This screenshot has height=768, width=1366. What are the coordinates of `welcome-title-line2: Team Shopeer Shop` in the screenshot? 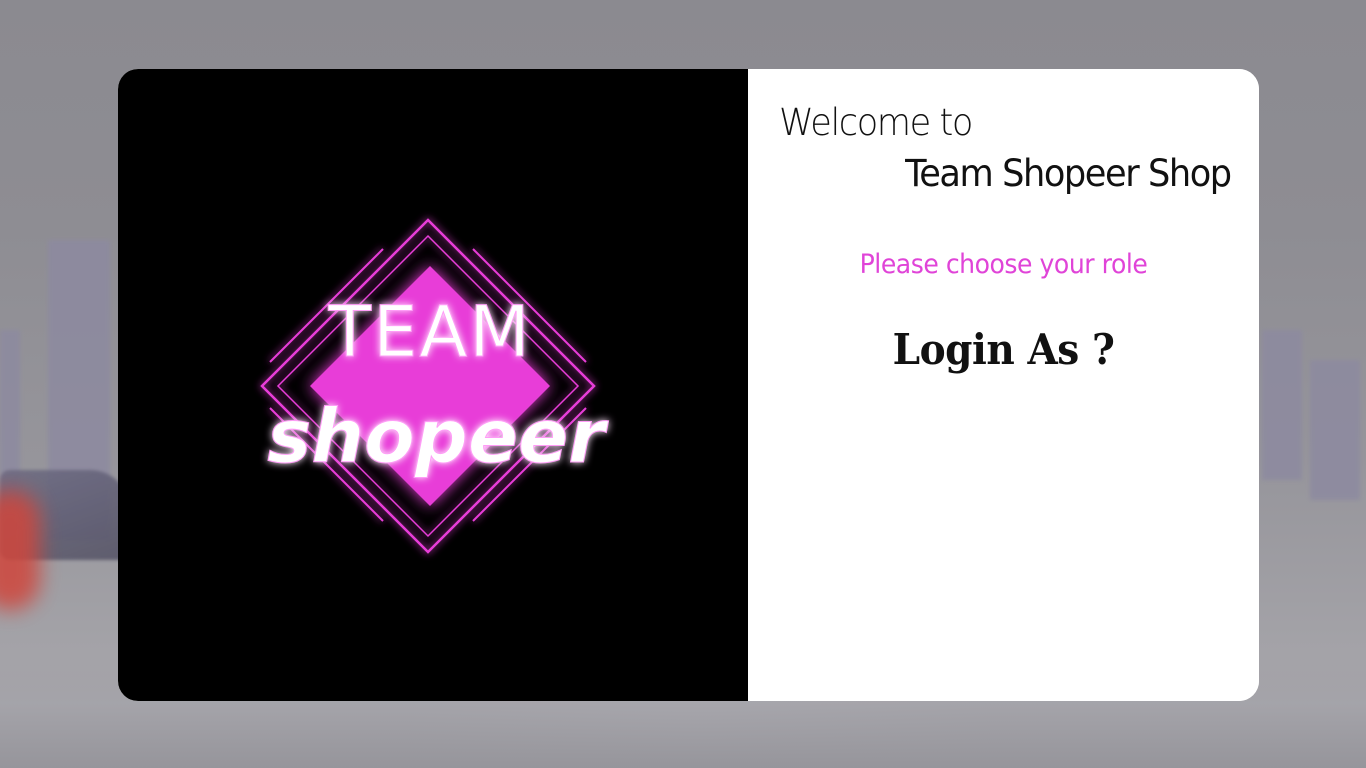 It's located at (1068, 173).